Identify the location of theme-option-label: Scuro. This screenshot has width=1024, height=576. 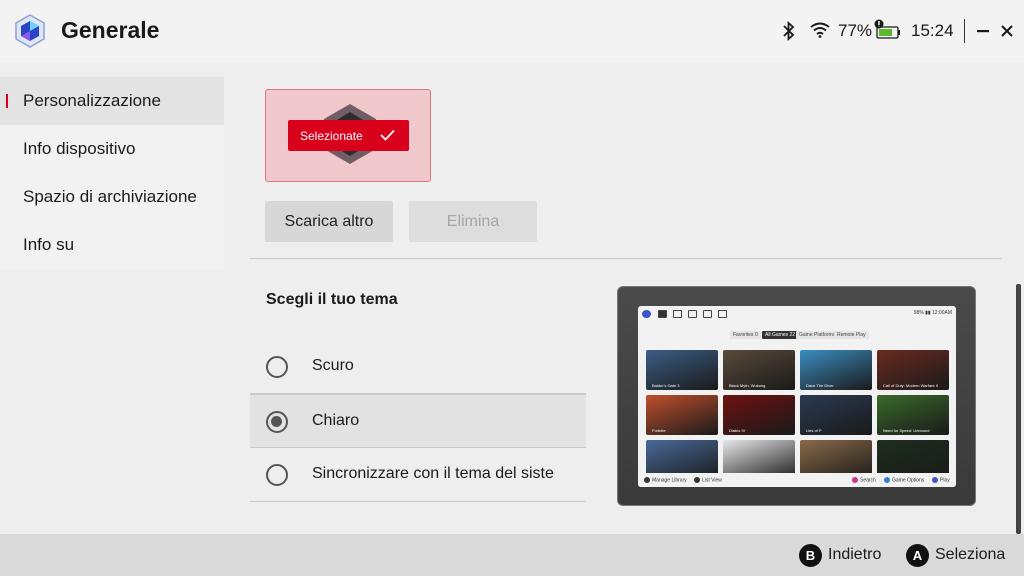
(333, 365).